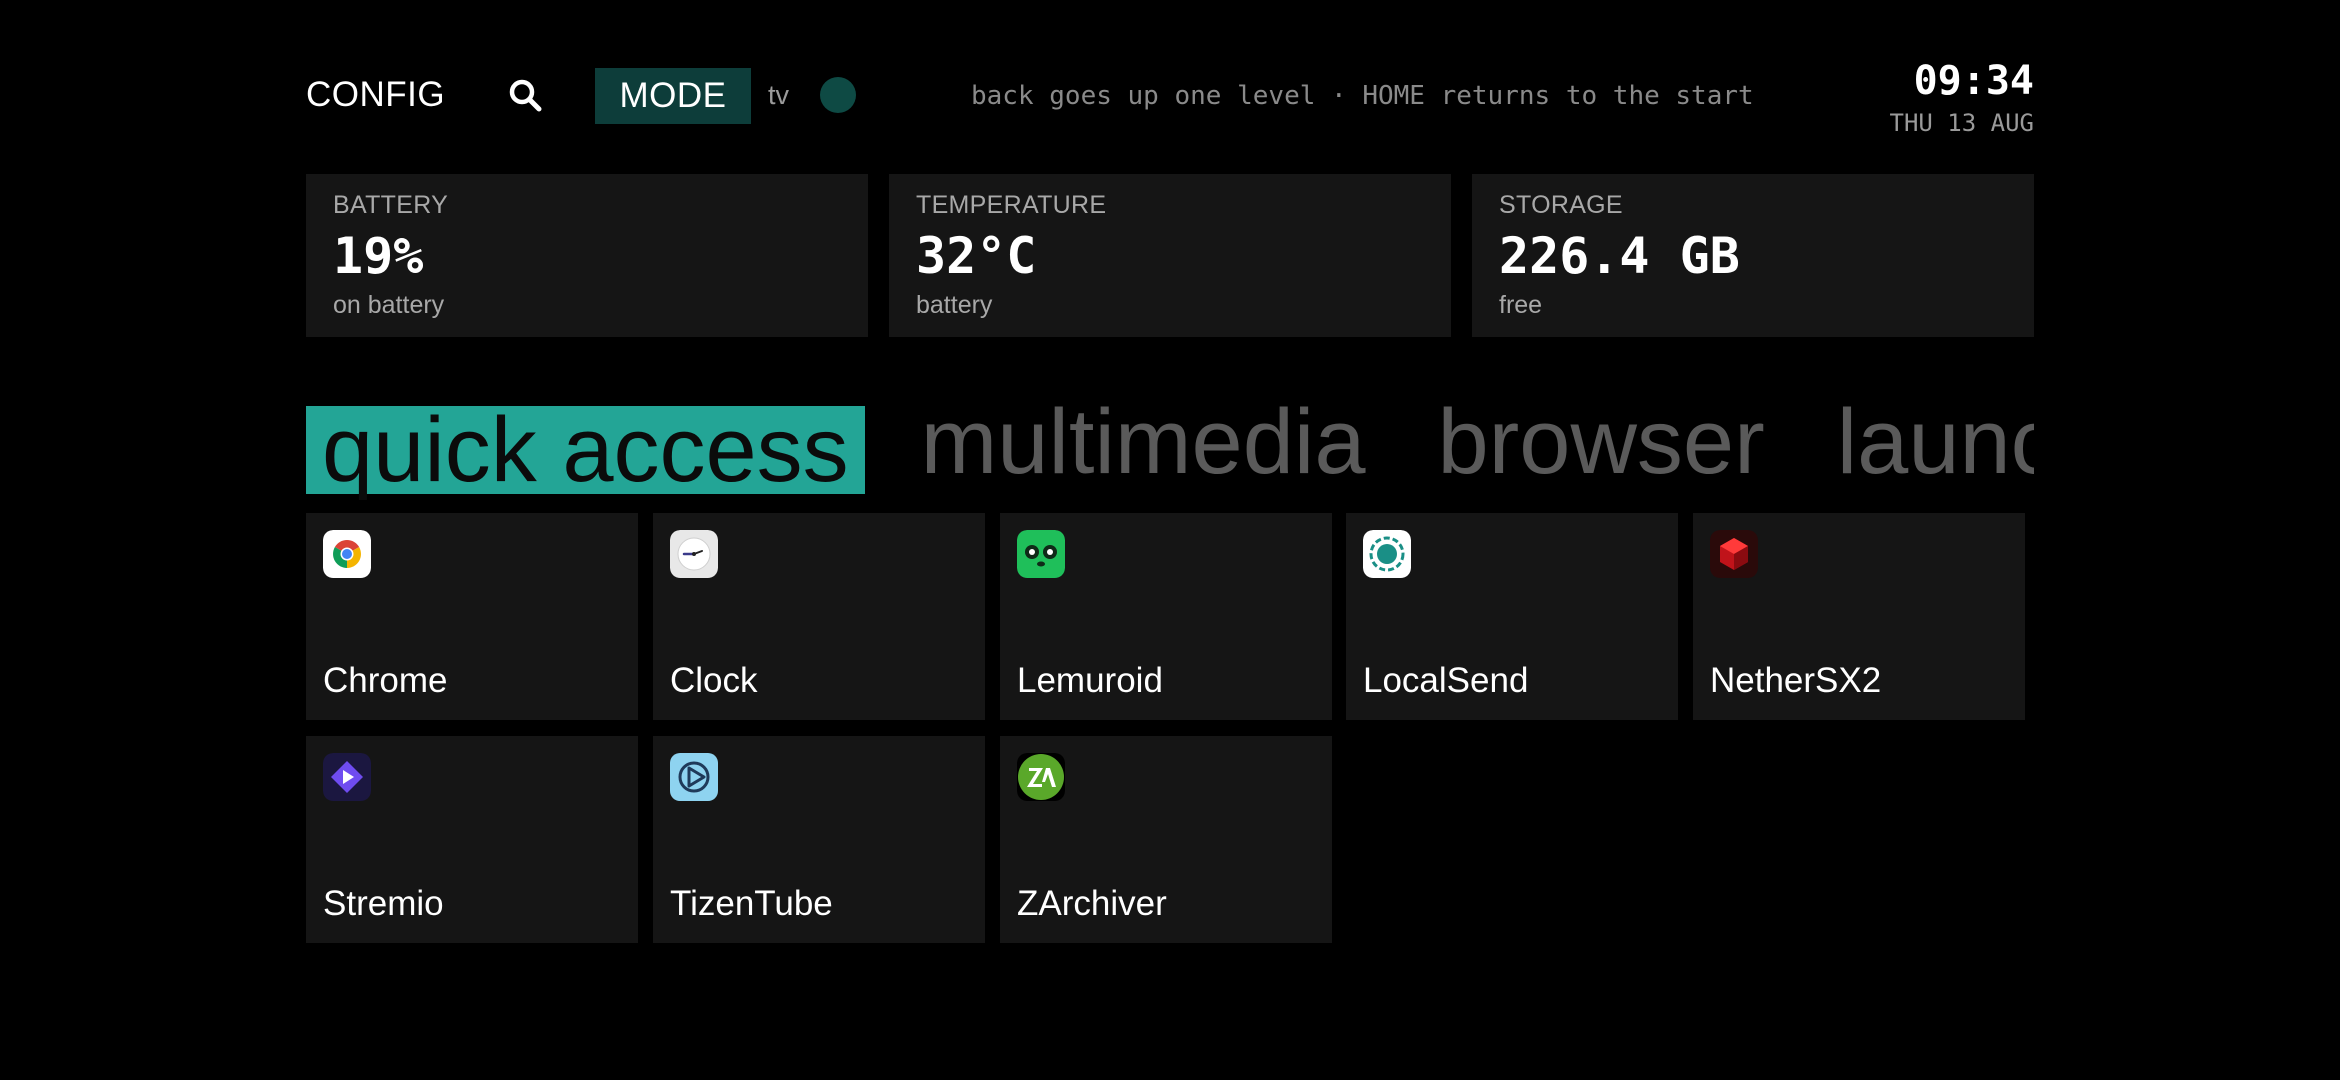 The image size is (2340, 1080). What do you see at coordinates (391, 205) in the screenshot?
I see `battery-label: BATTERY` at bounding box center [391, 205].